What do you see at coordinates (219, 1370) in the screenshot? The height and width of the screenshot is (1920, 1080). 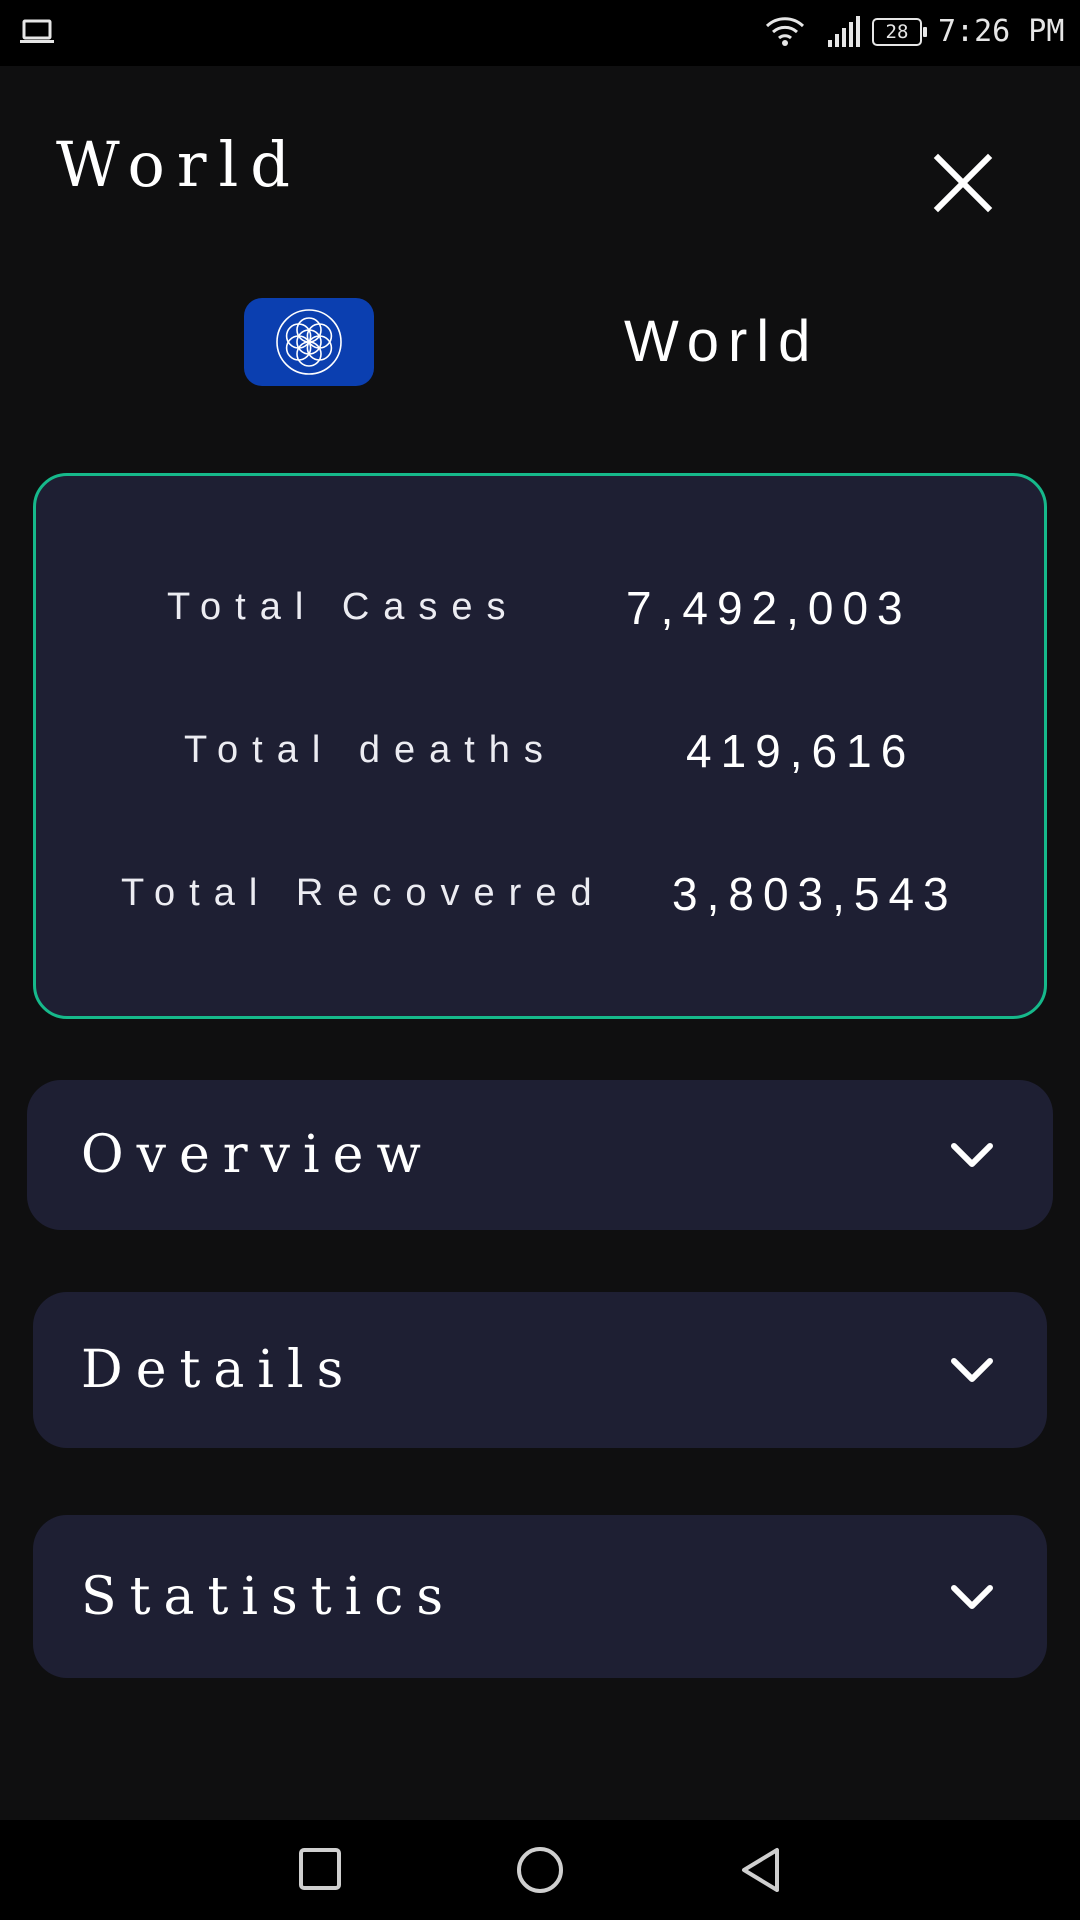 I see `section-details-label: Details` at bounding box center [219, 1370].